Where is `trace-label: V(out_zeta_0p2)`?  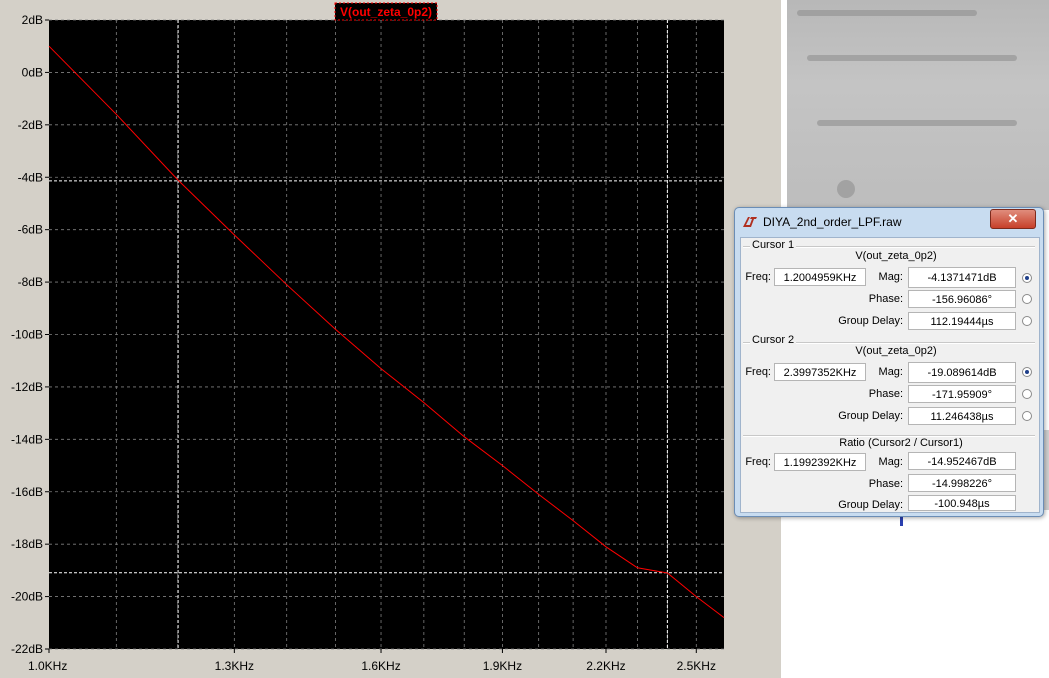
trace-label: V(out_zeta_0p2) is located at coordinates (386, 12).